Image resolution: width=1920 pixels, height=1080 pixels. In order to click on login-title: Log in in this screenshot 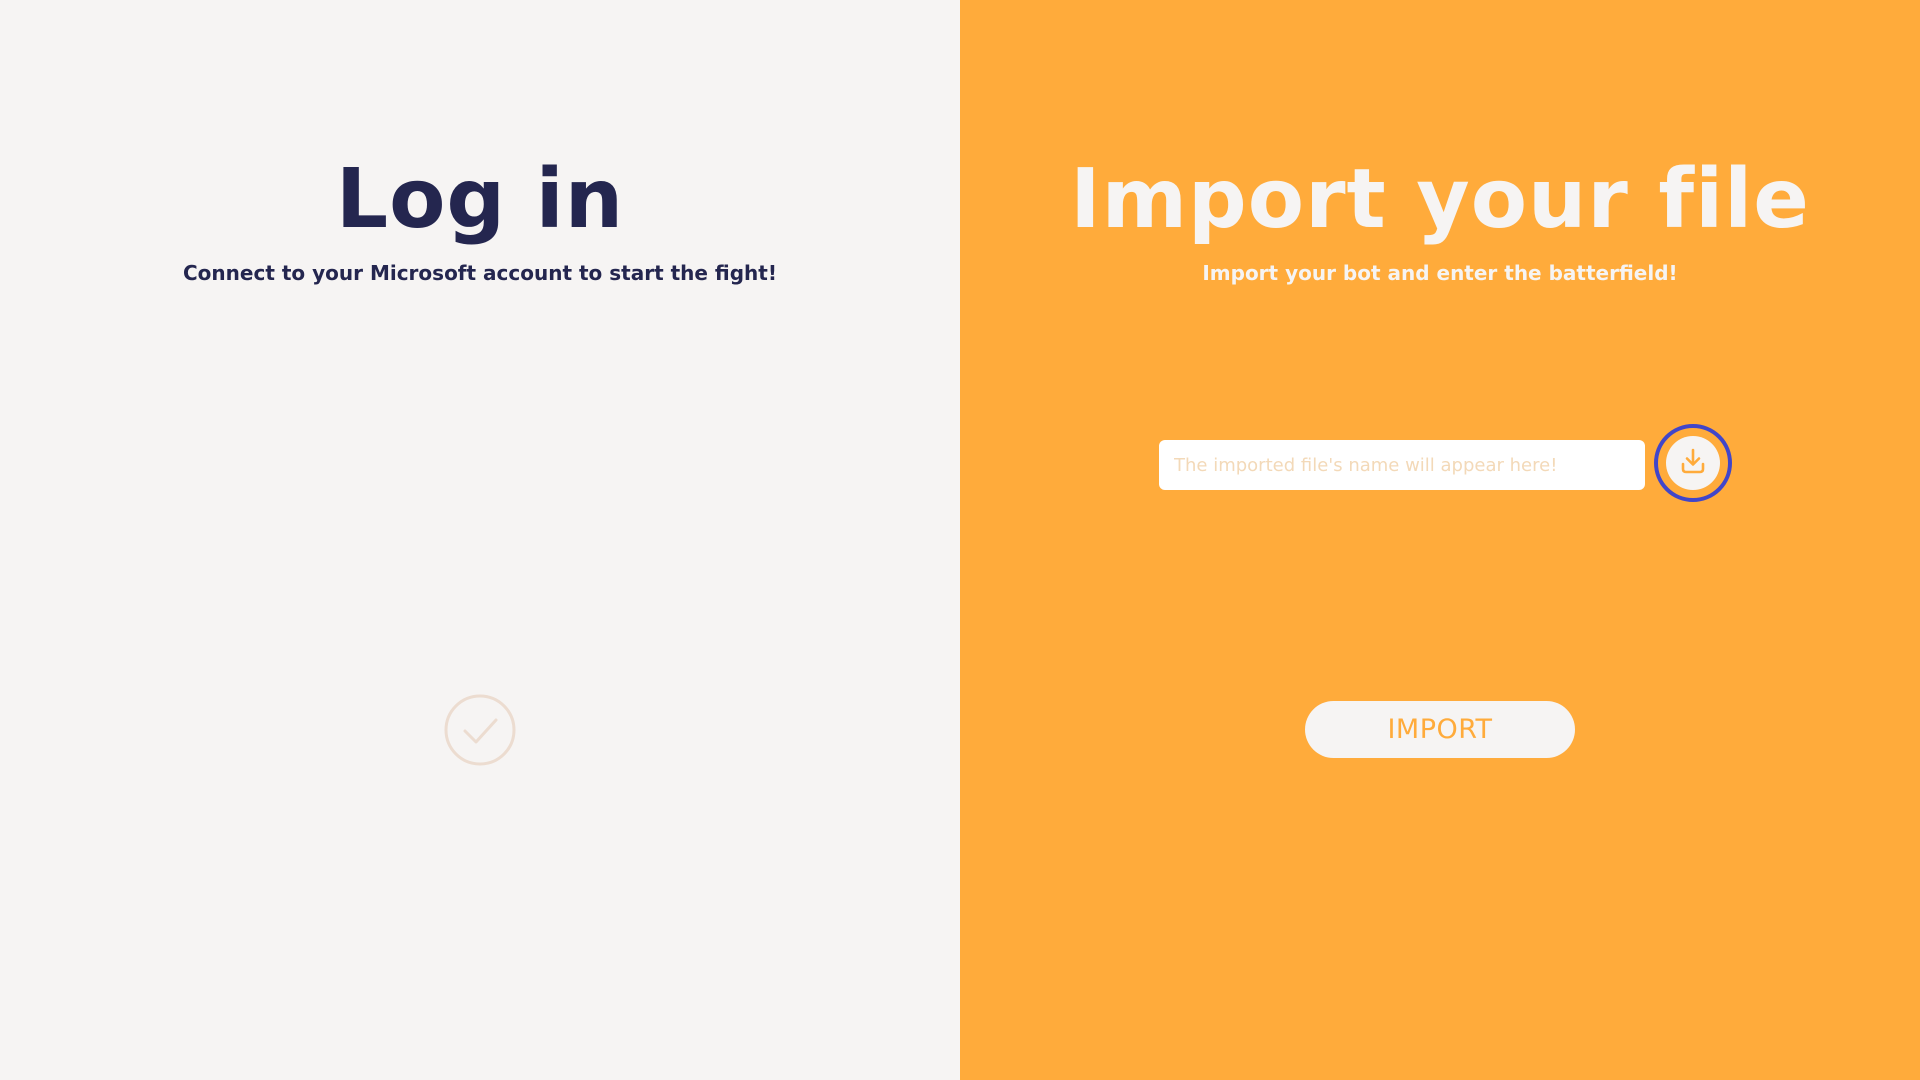, I will do `click(480, 199)`.